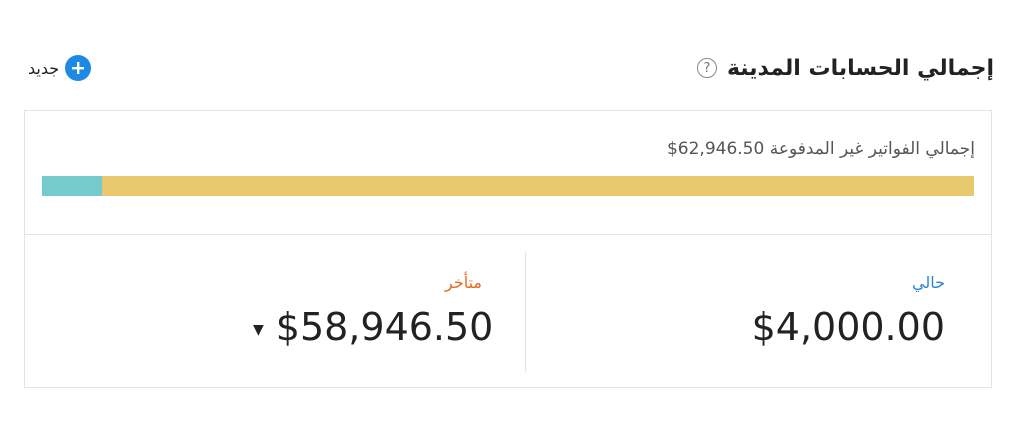 This screenshot has width=1028, height=422. I want to click on current-value: $4,000.00, so click(848, 327).